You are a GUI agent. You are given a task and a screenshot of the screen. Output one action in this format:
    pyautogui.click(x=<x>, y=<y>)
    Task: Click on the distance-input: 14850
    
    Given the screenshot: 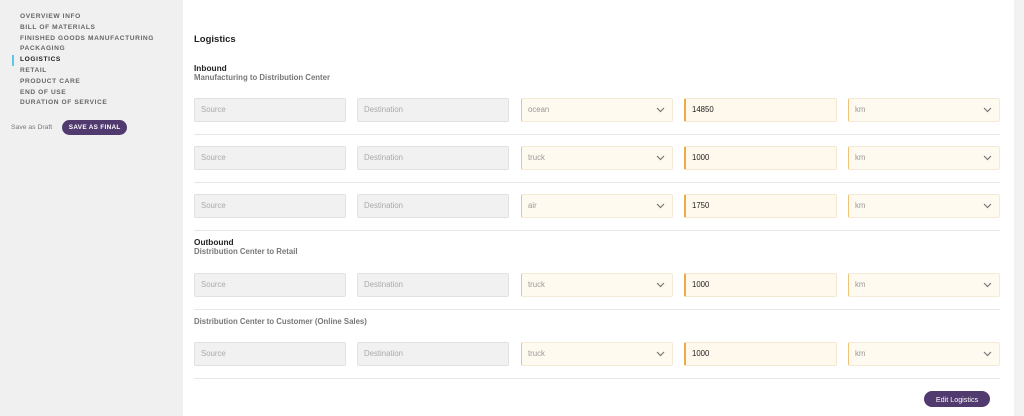 What is the action you would take?
    pyautogui.click(x=760, y=110)
    